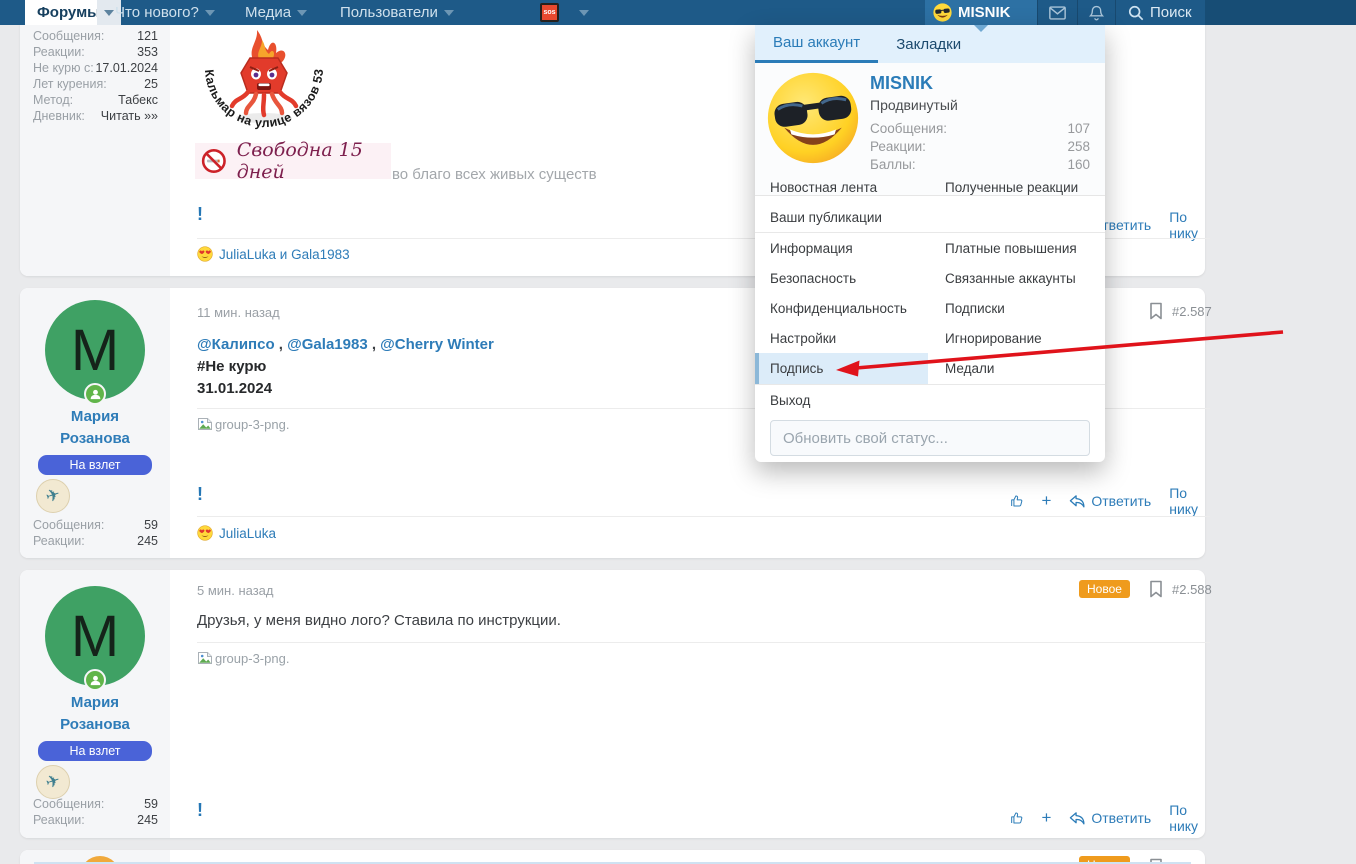 This screenshot has width=1356, height=864. What do you see at coordinates (151, 84) in the screenshot?
I see `stat-value: 25` at bounding box center [151, 84].